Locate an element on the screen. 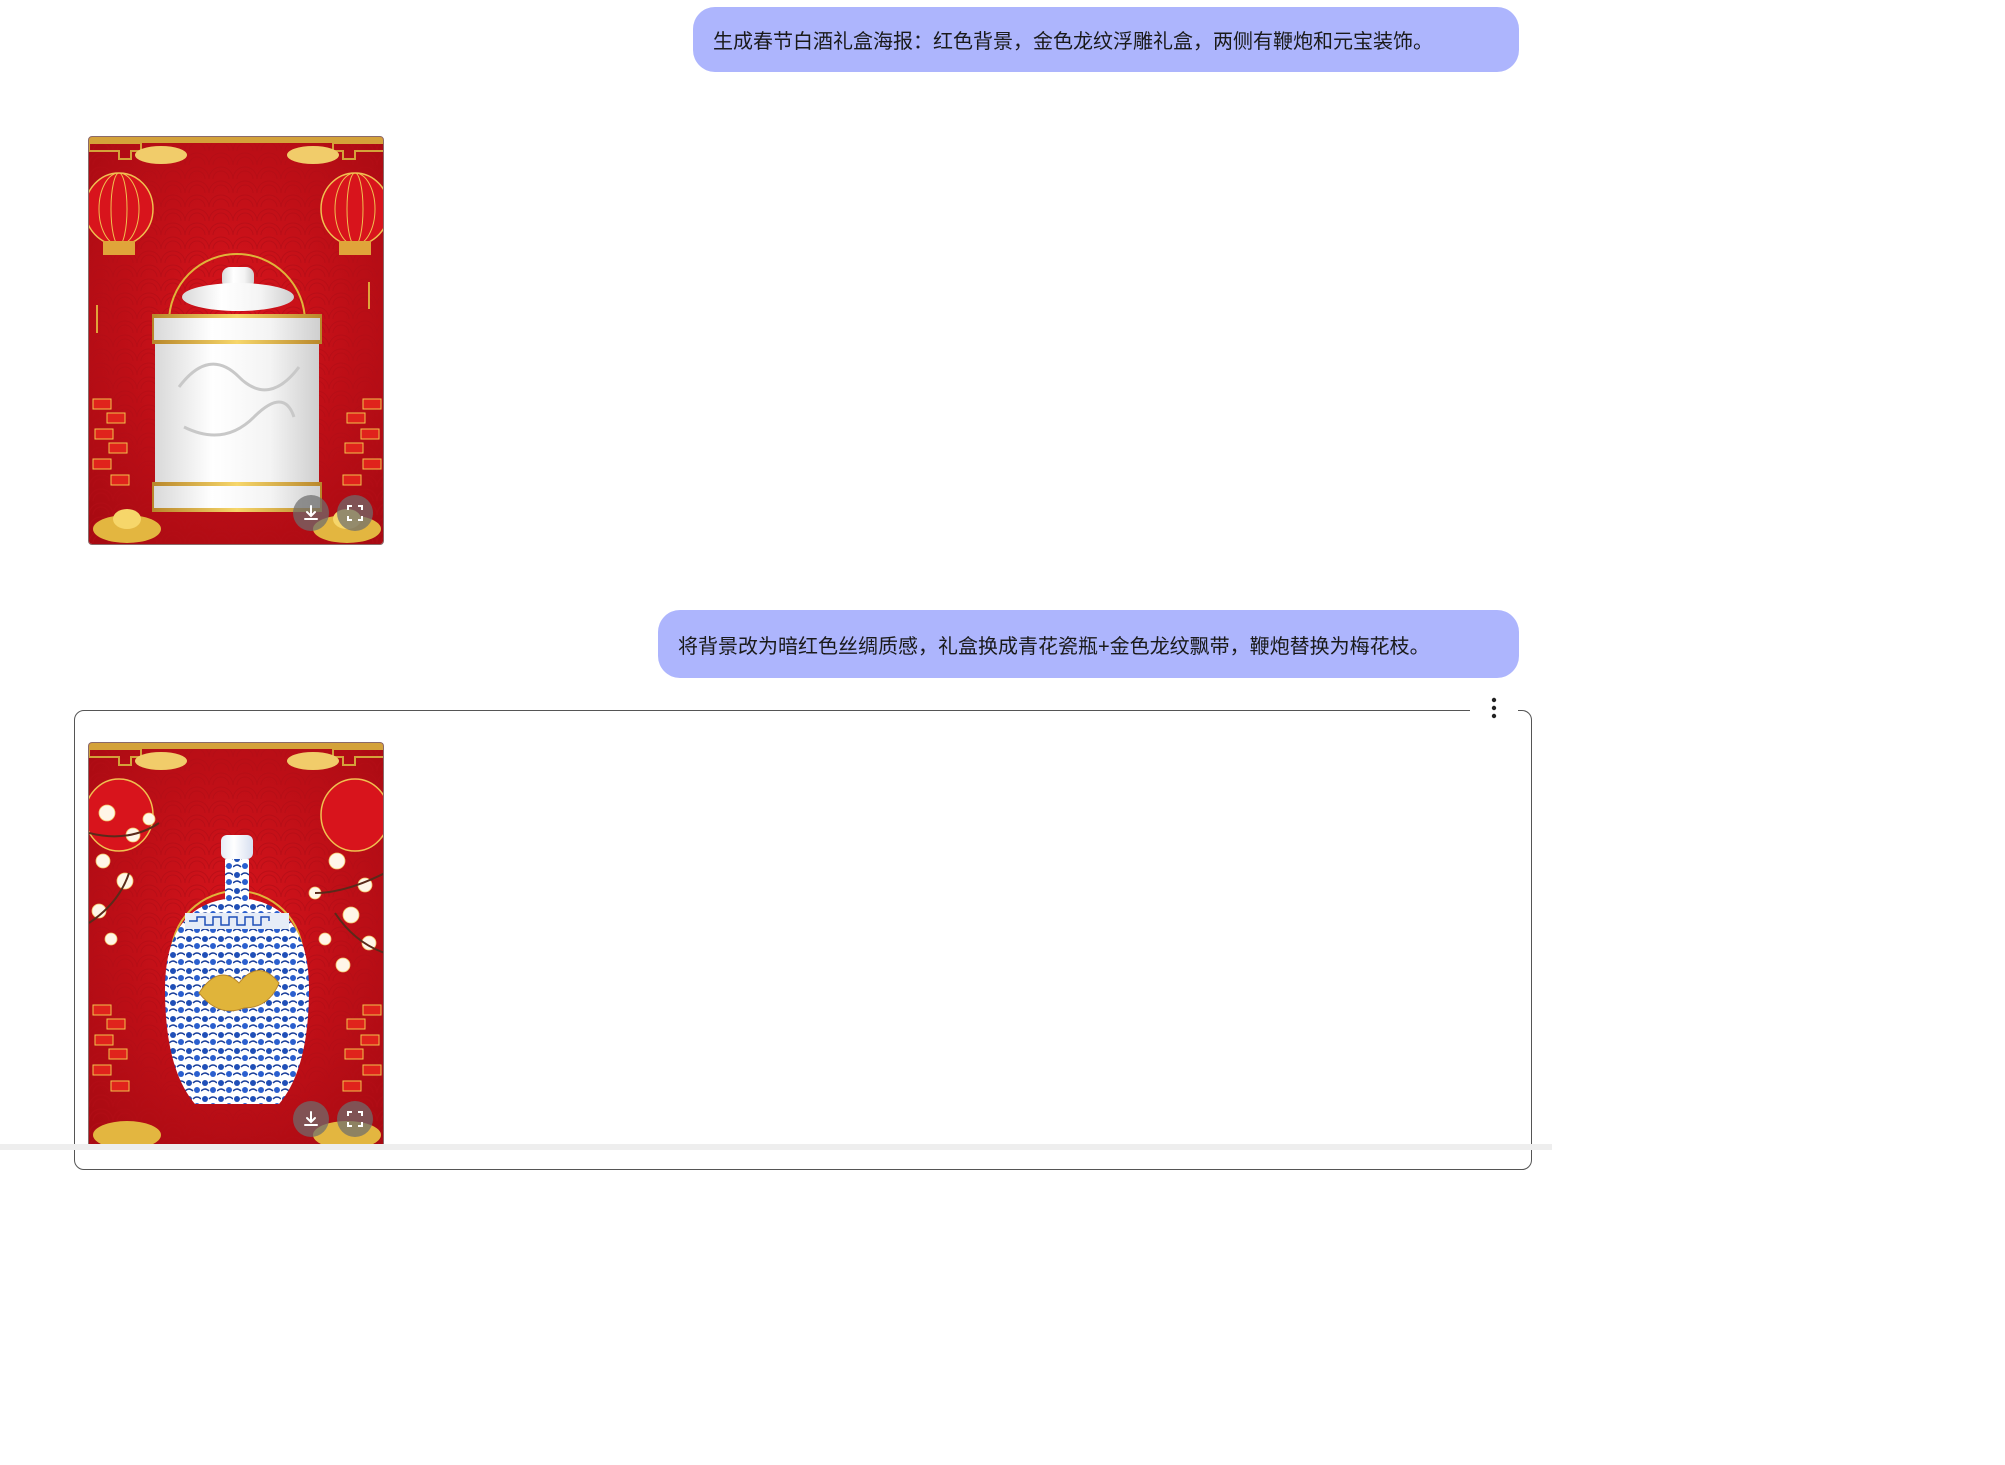 The width and height of the screenshot is (2005, 1465). more-options-button is located at coordinates (1494, 708).